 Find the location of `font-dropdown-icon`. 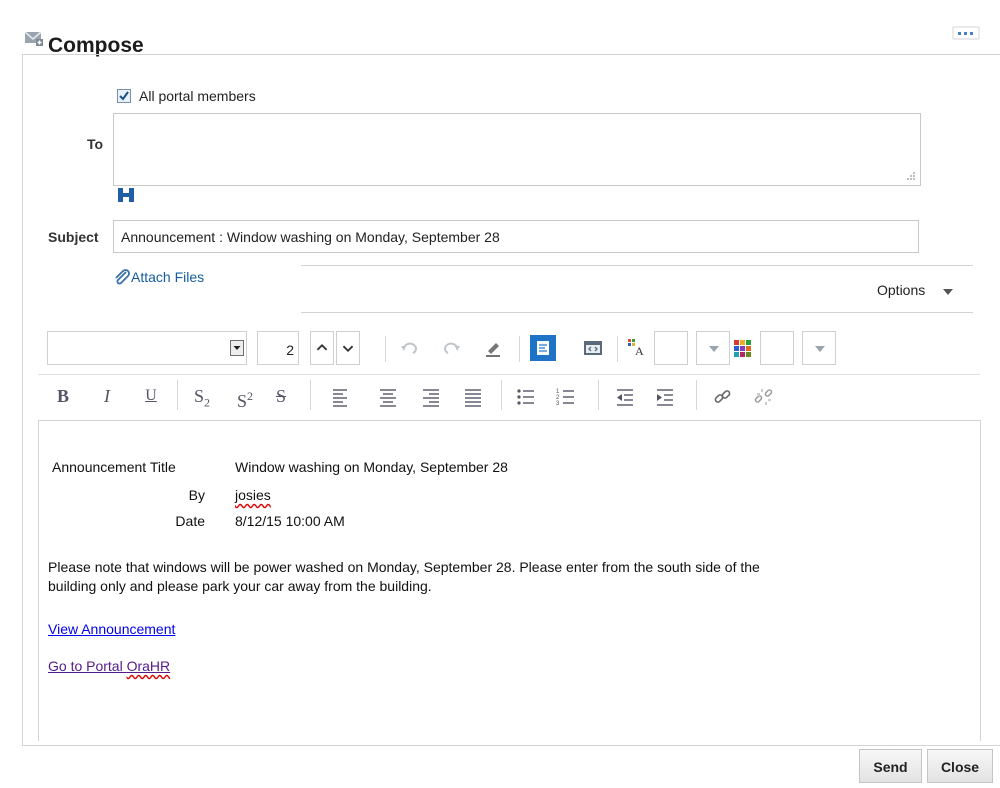

font-dropdown-icon is located at coordinates (237, 348).